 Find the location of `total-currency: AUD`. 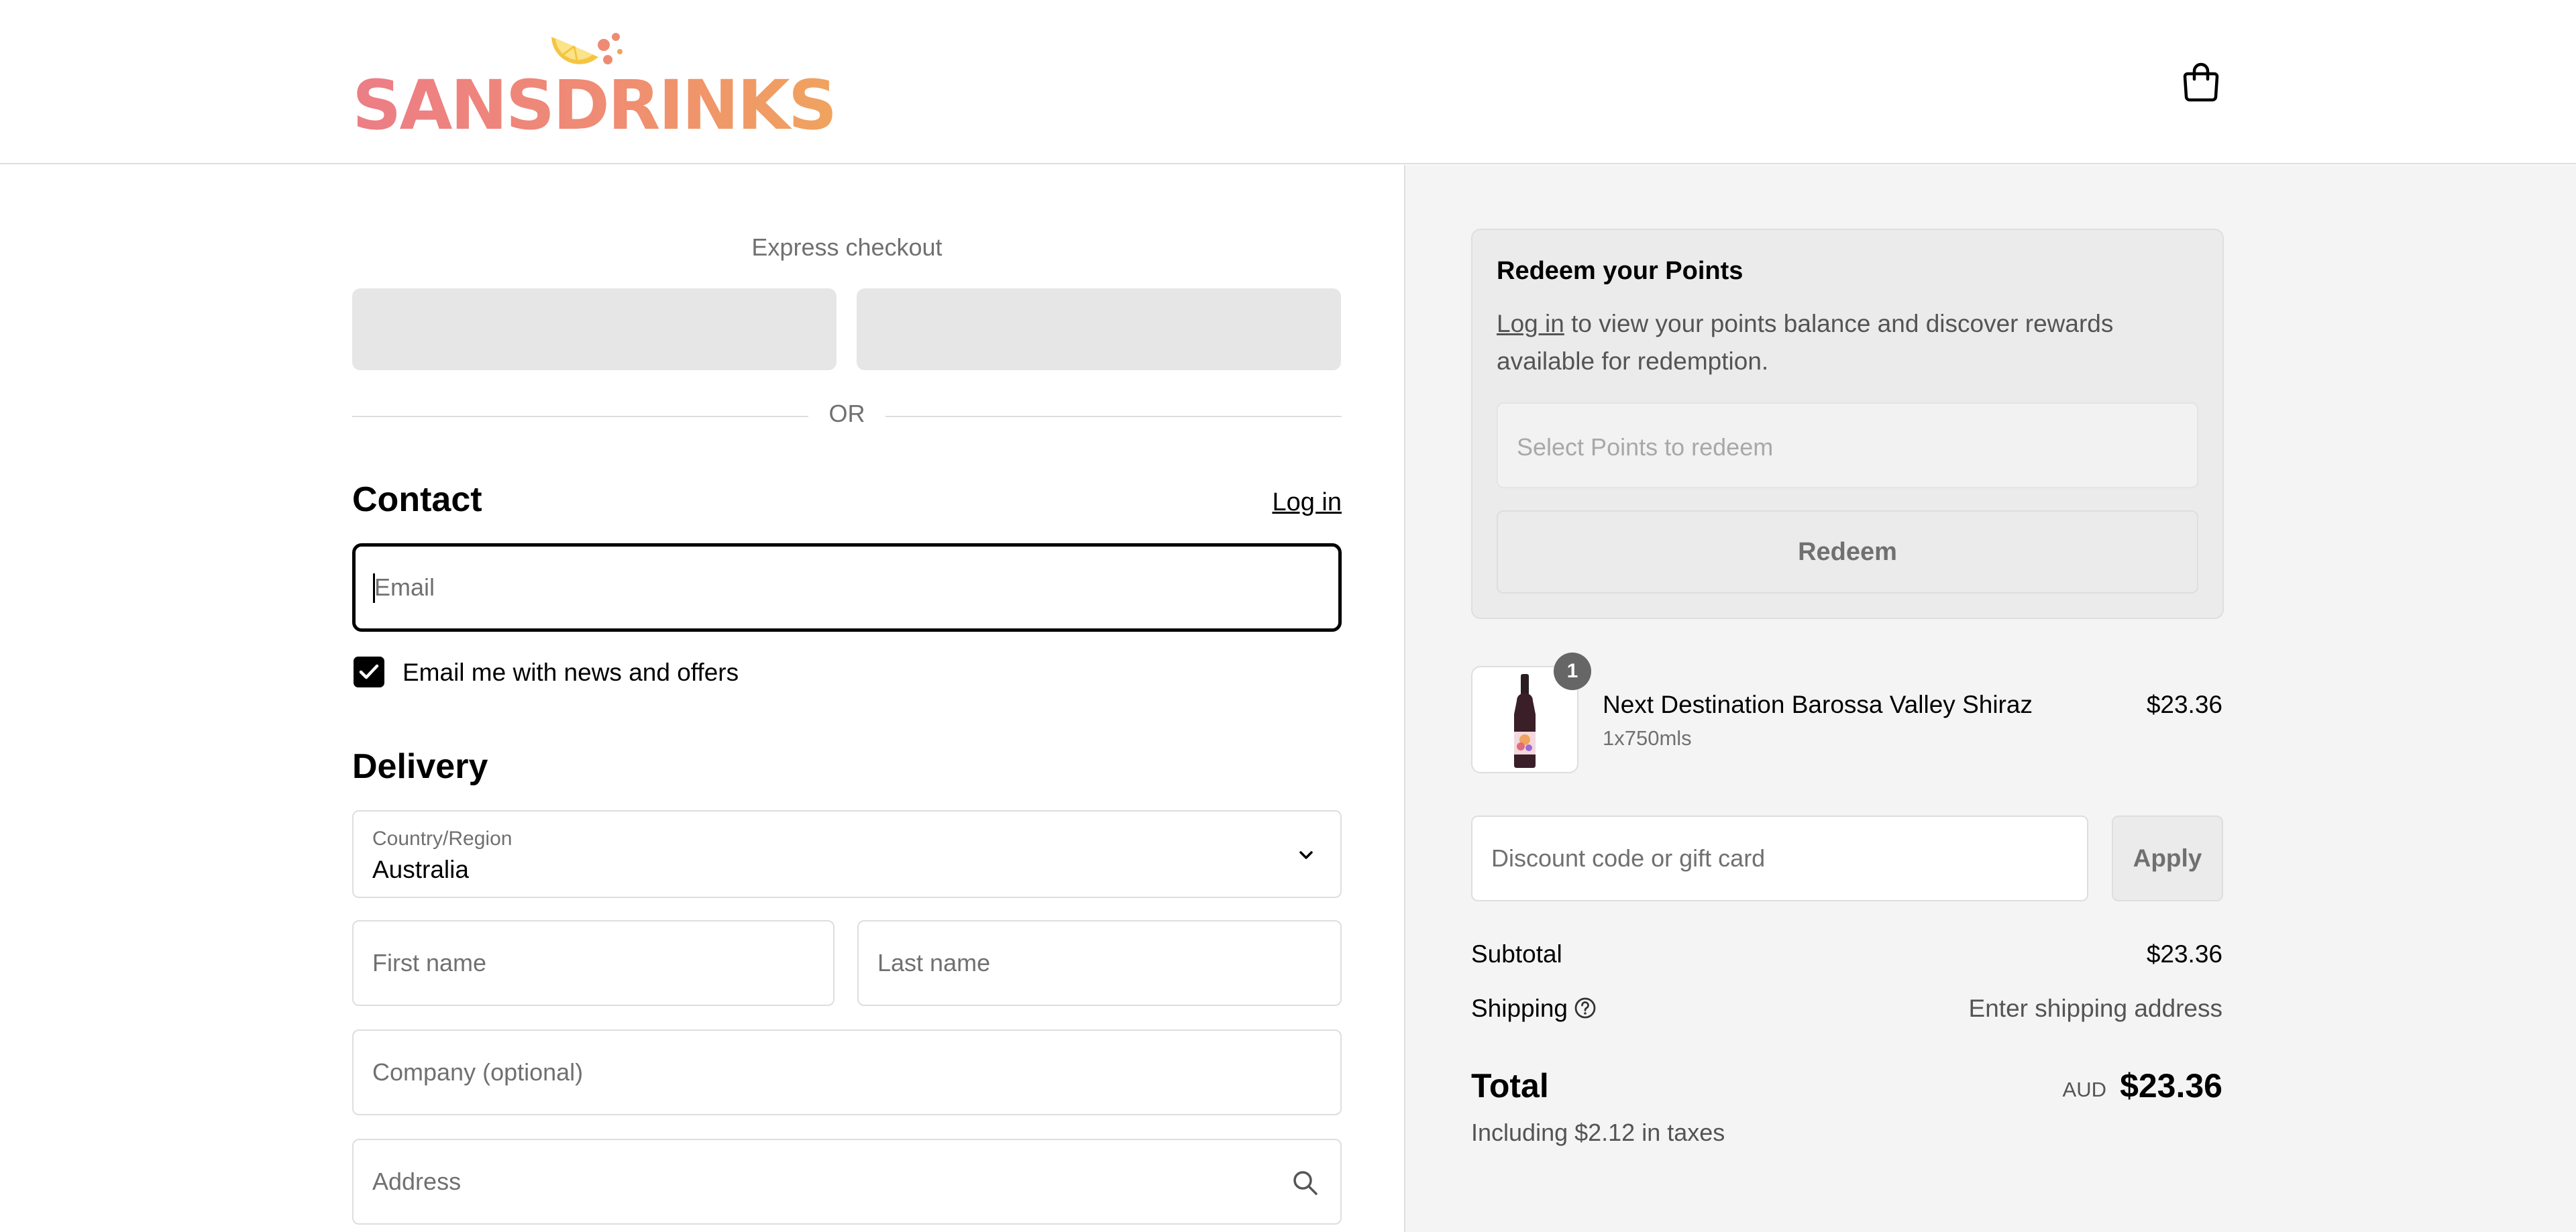

total-currency: AUD is located at coordinates (2084, 1089).